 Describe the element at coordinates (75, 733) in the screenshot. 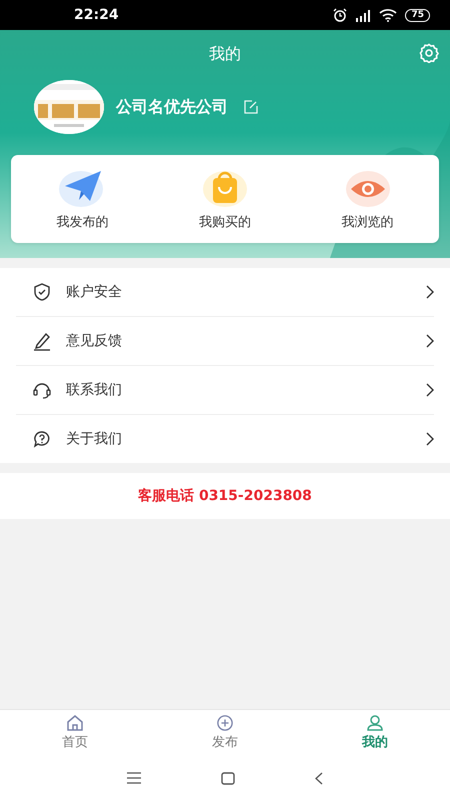

I see `tab-item: 首页` at that location.